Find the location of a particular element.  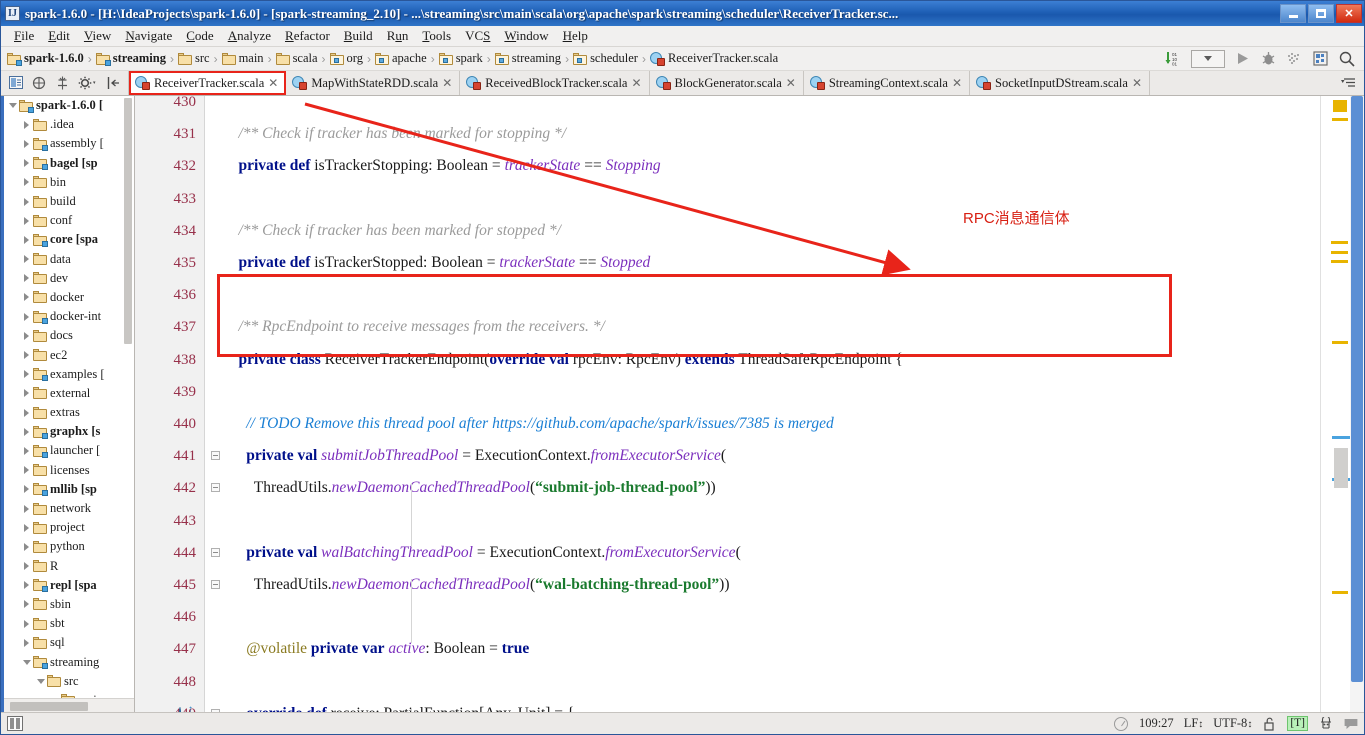

breadcrumb-item-scala: scala is located at coordinates (296, 58).